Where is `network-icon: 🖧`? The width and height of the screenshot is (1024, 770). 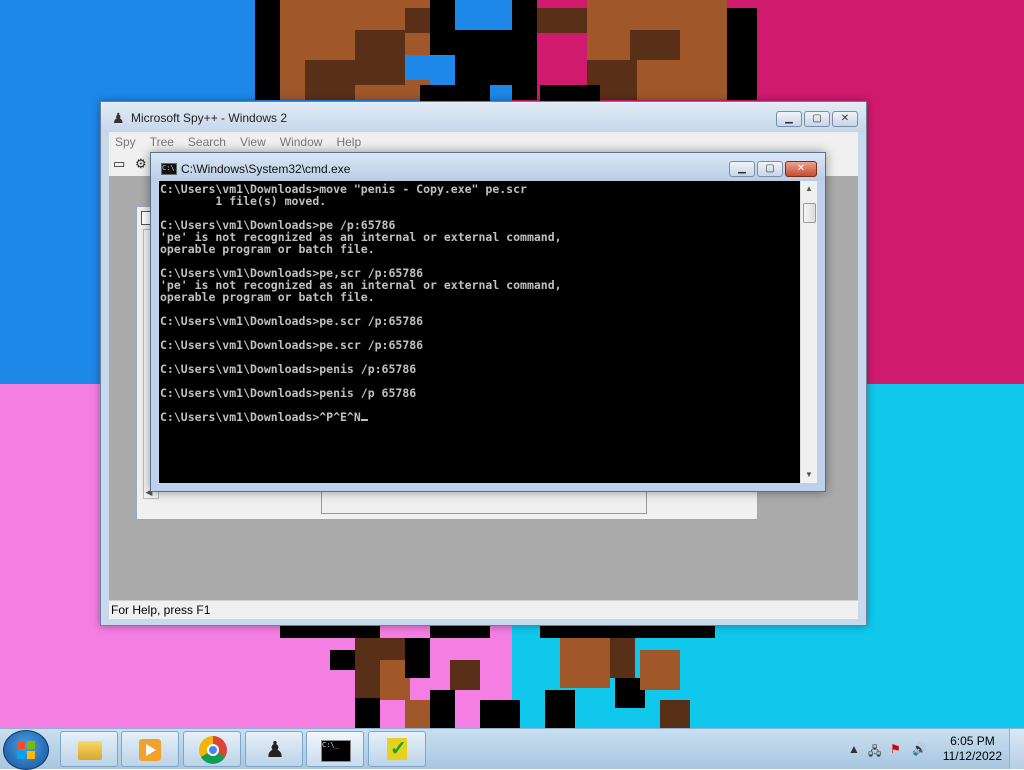 network-icon: 🖧 is located at coordinates (874, 752).